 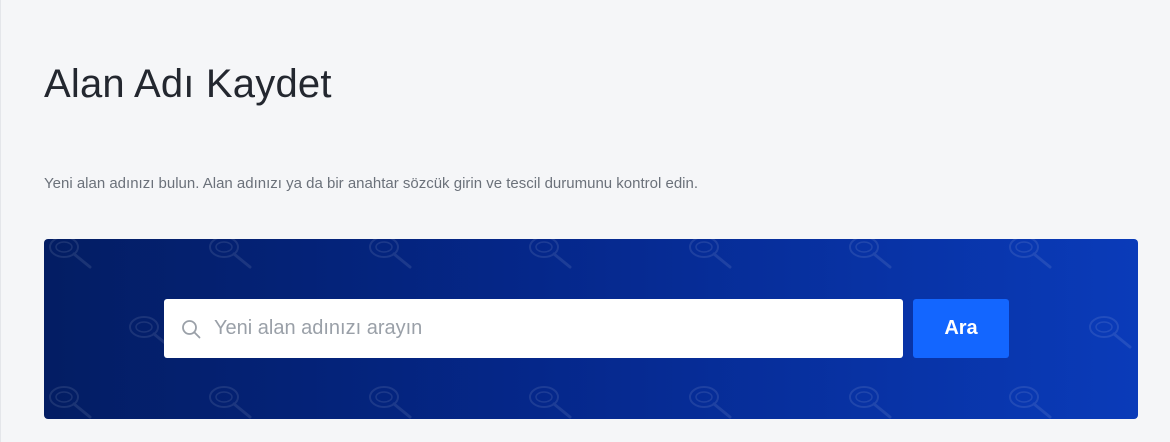 I want to click on search-box, so click(x=533, y=328).